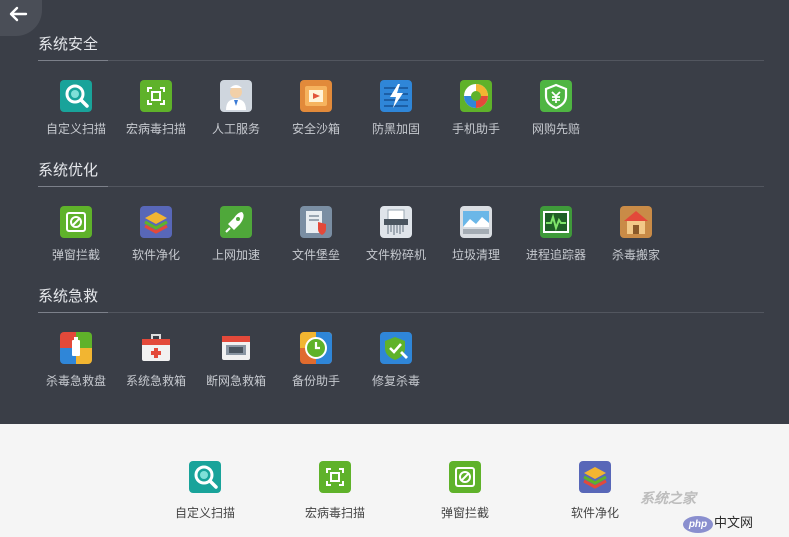 The image size is (789, 537). What do you see at coordinates (403, 48) in the screenshot?
I see `section-system-security: 系统安全` at bounding box center [403, 48].